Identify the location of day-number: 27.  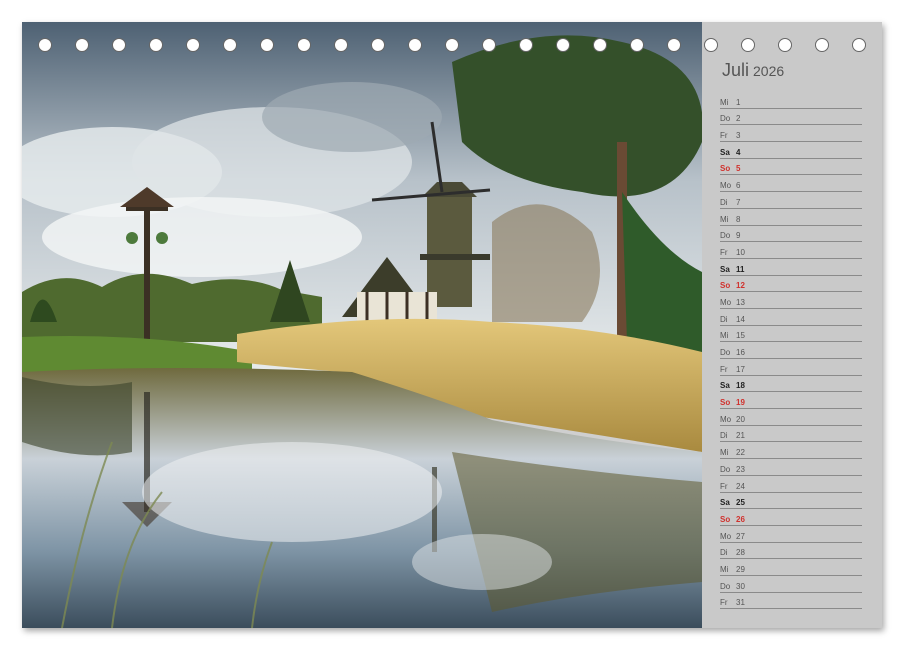
(740, 536).